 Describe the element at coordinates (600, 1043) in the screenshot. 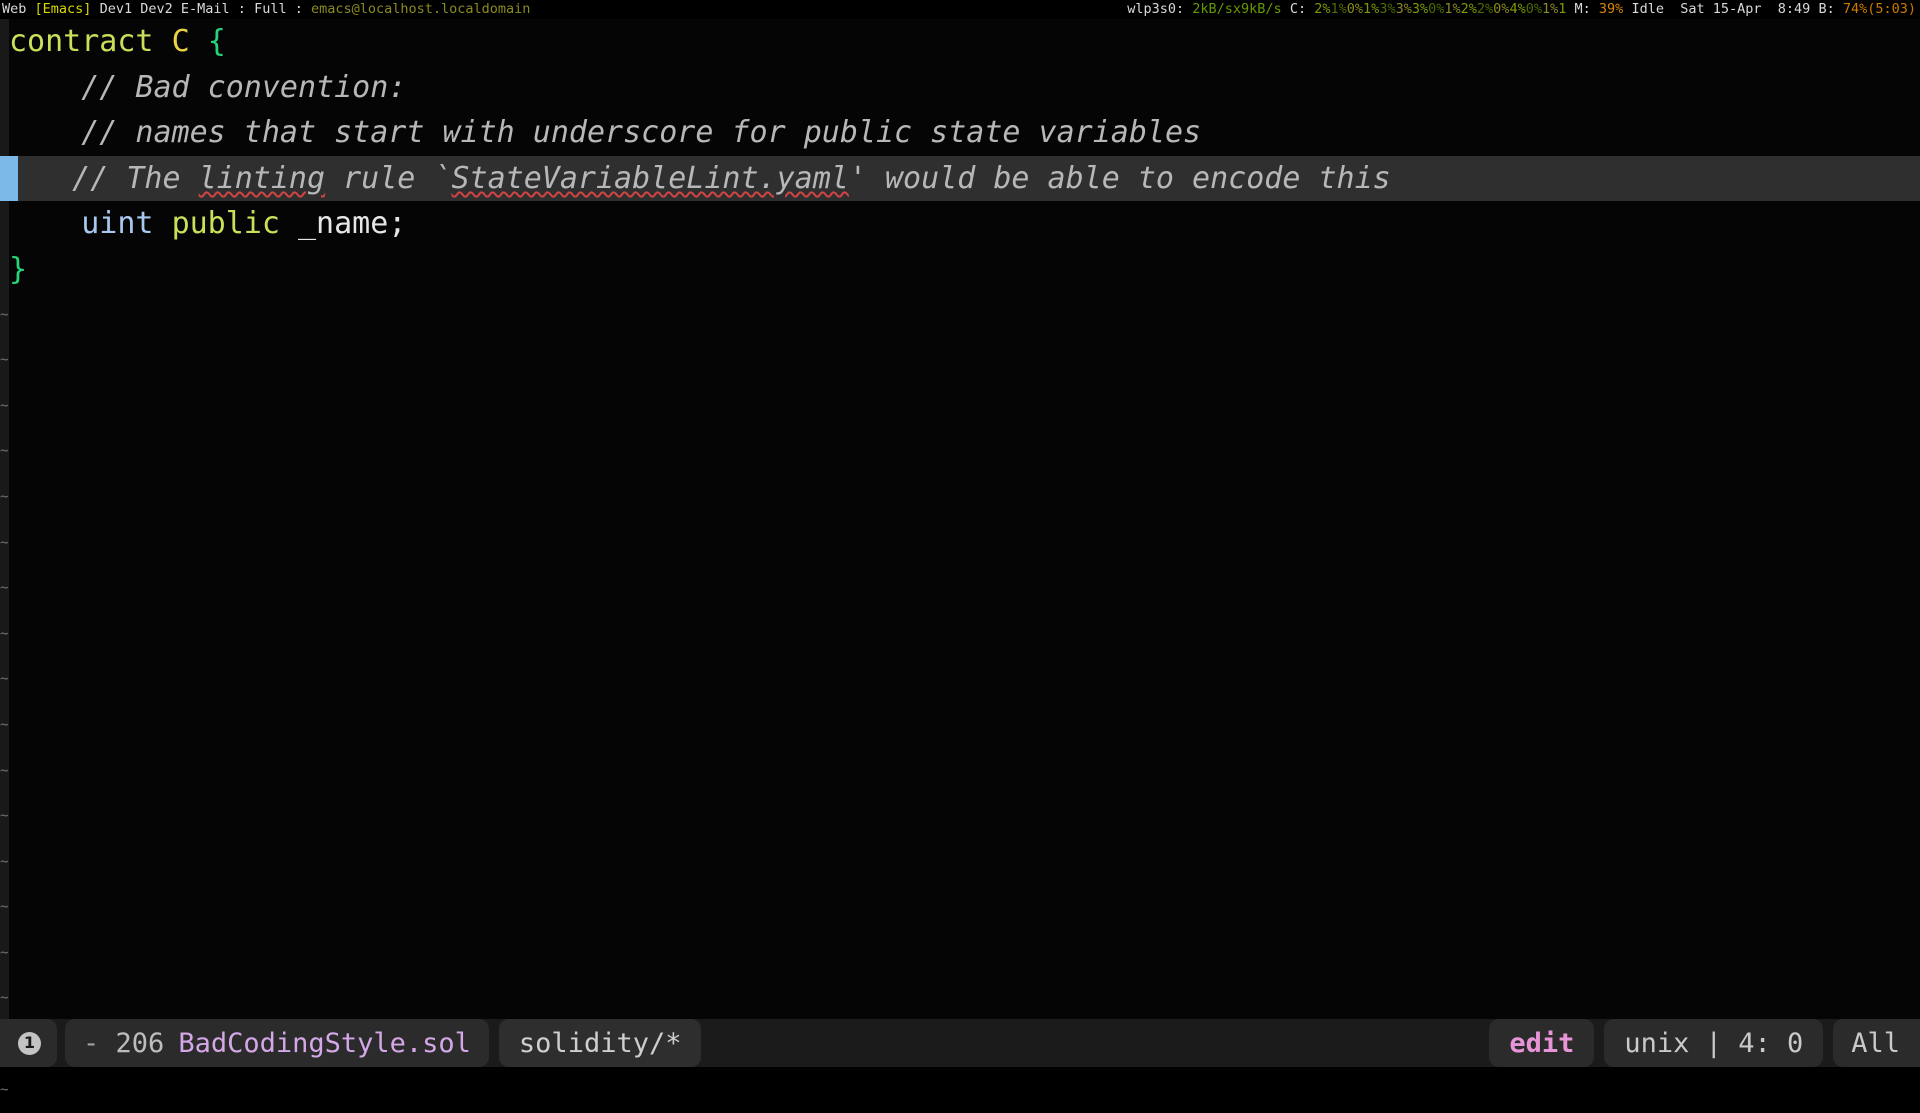

I see `major-mode-segment: solidity/*` at that location.